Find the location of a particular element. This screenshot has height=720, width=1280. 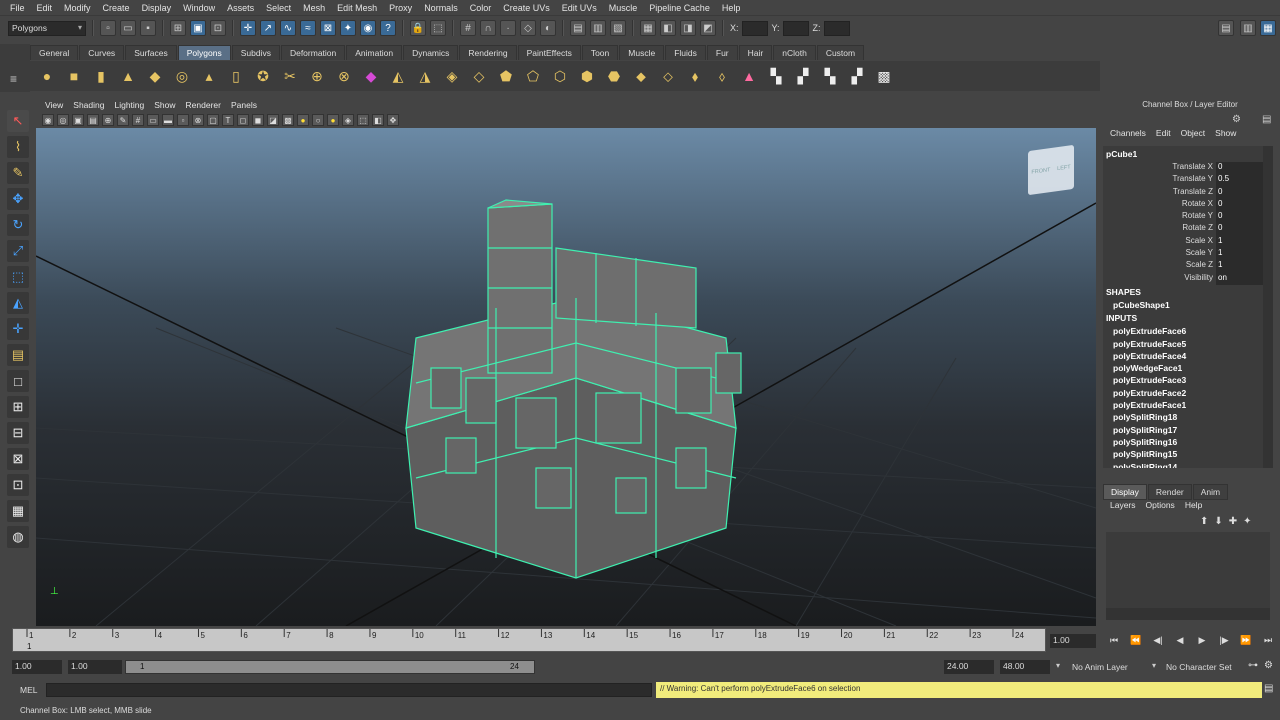

offset-edge-loop-icon: ⬠ is located at coordinates (533, 76).